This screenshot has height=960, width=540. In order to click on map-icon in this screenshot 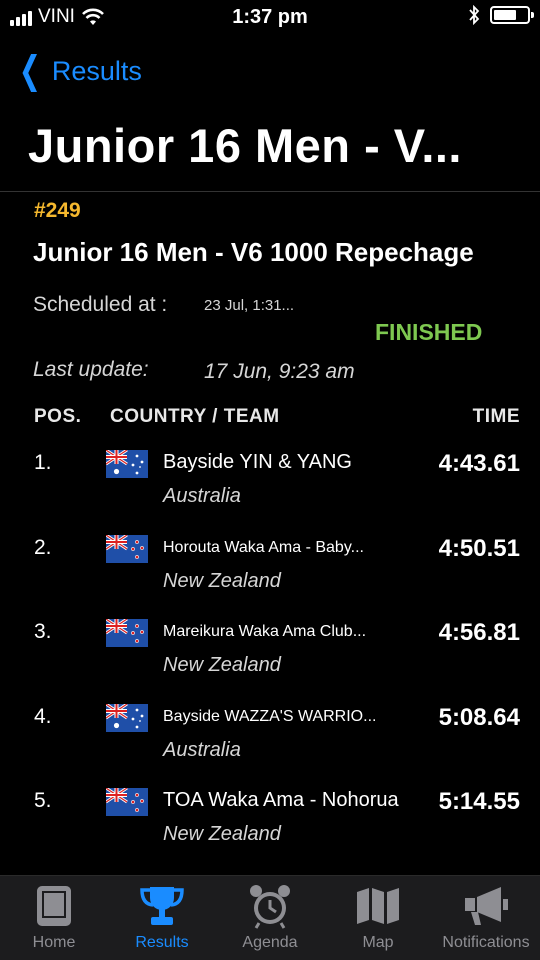, I will do `click(378, 906)`.